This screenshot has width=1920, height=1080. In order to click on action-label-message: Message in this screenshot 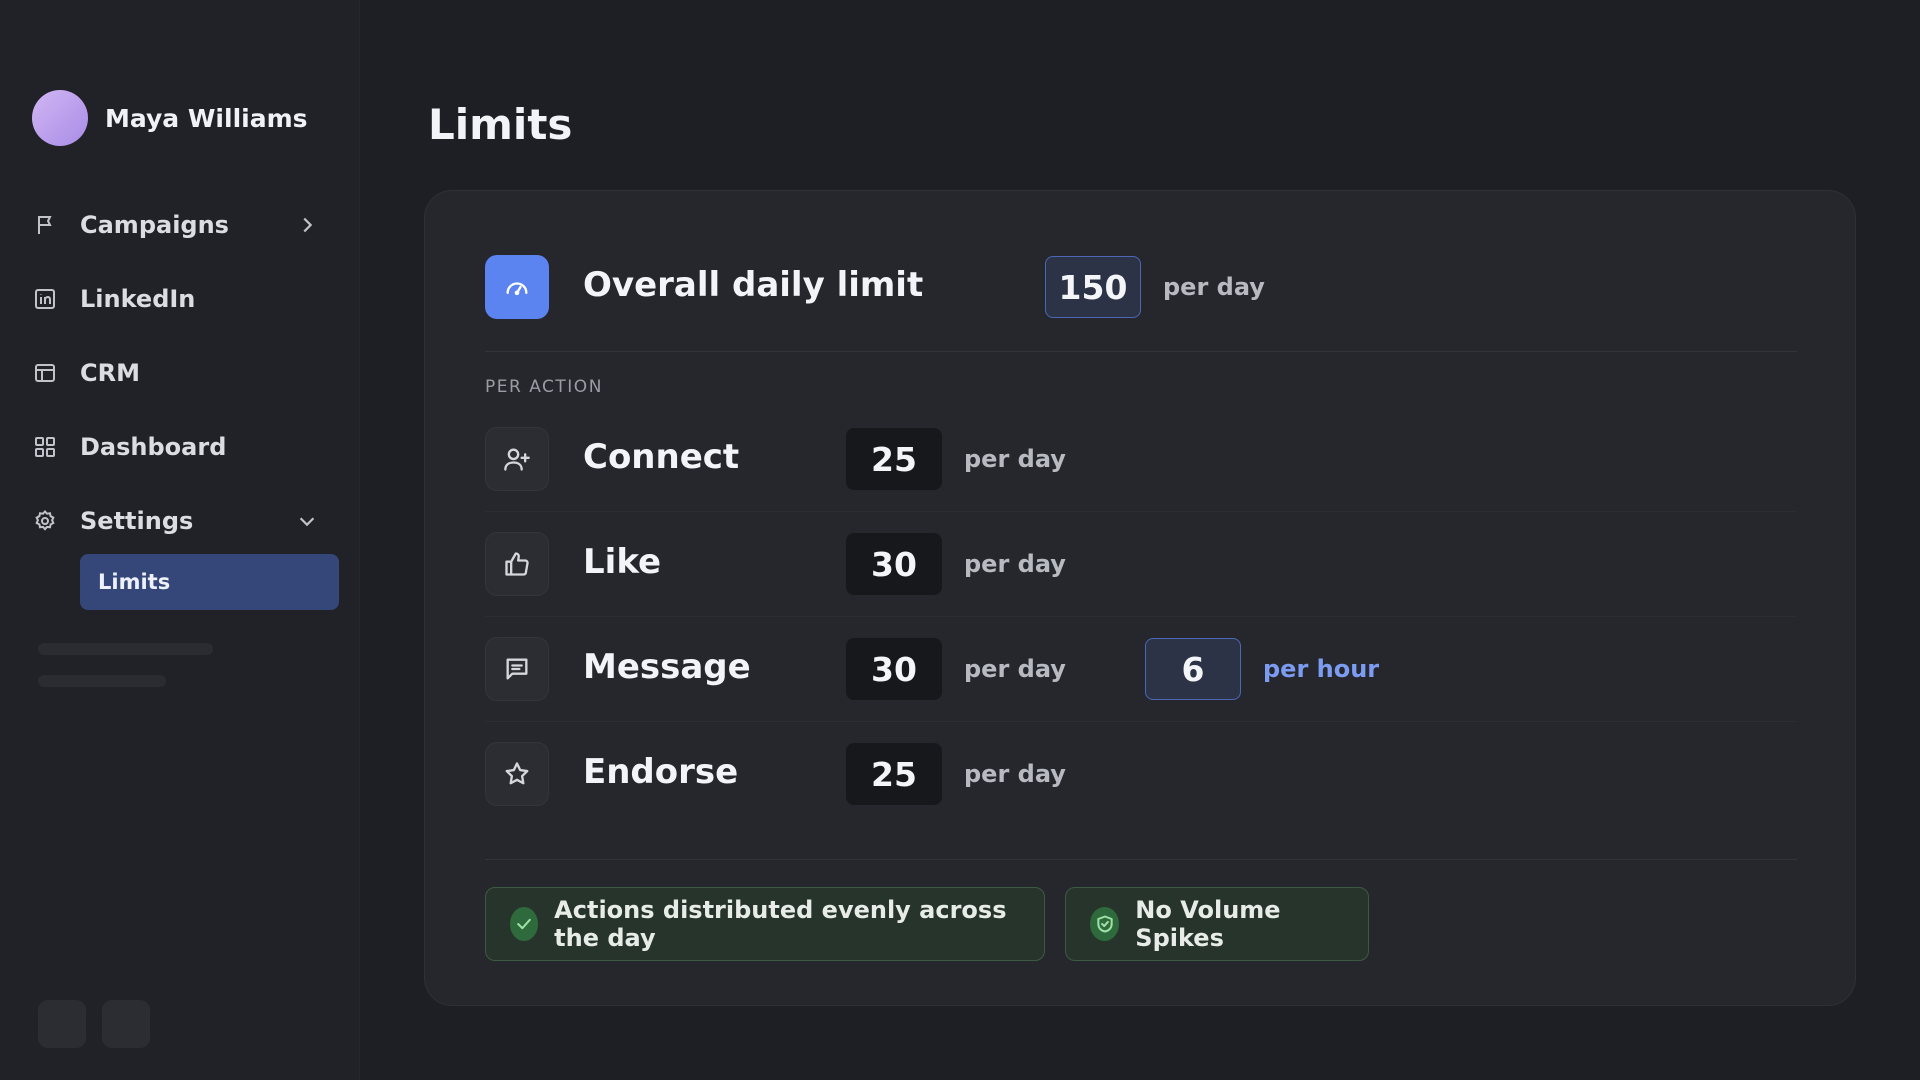, I will do `click(667, 667)`.